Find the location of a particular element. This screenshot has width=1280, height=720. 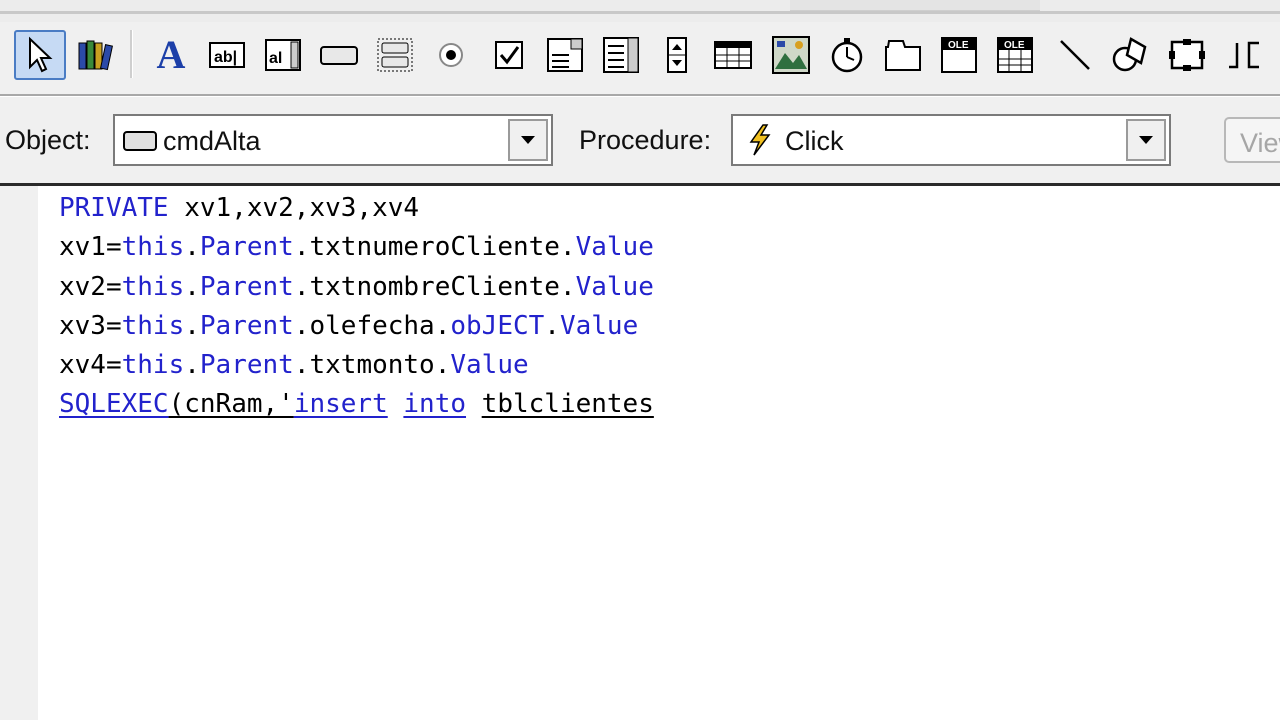

object-combobox: cmdAlta is located at coordinates (333, 140).